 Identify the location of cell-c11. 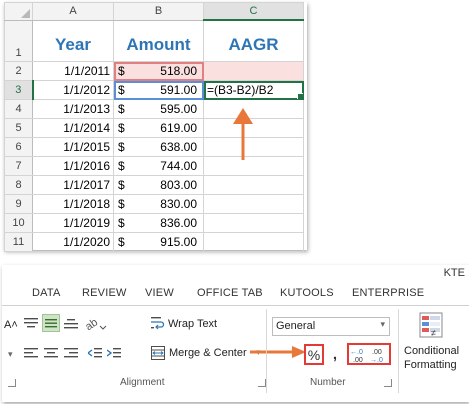
(253, 242).